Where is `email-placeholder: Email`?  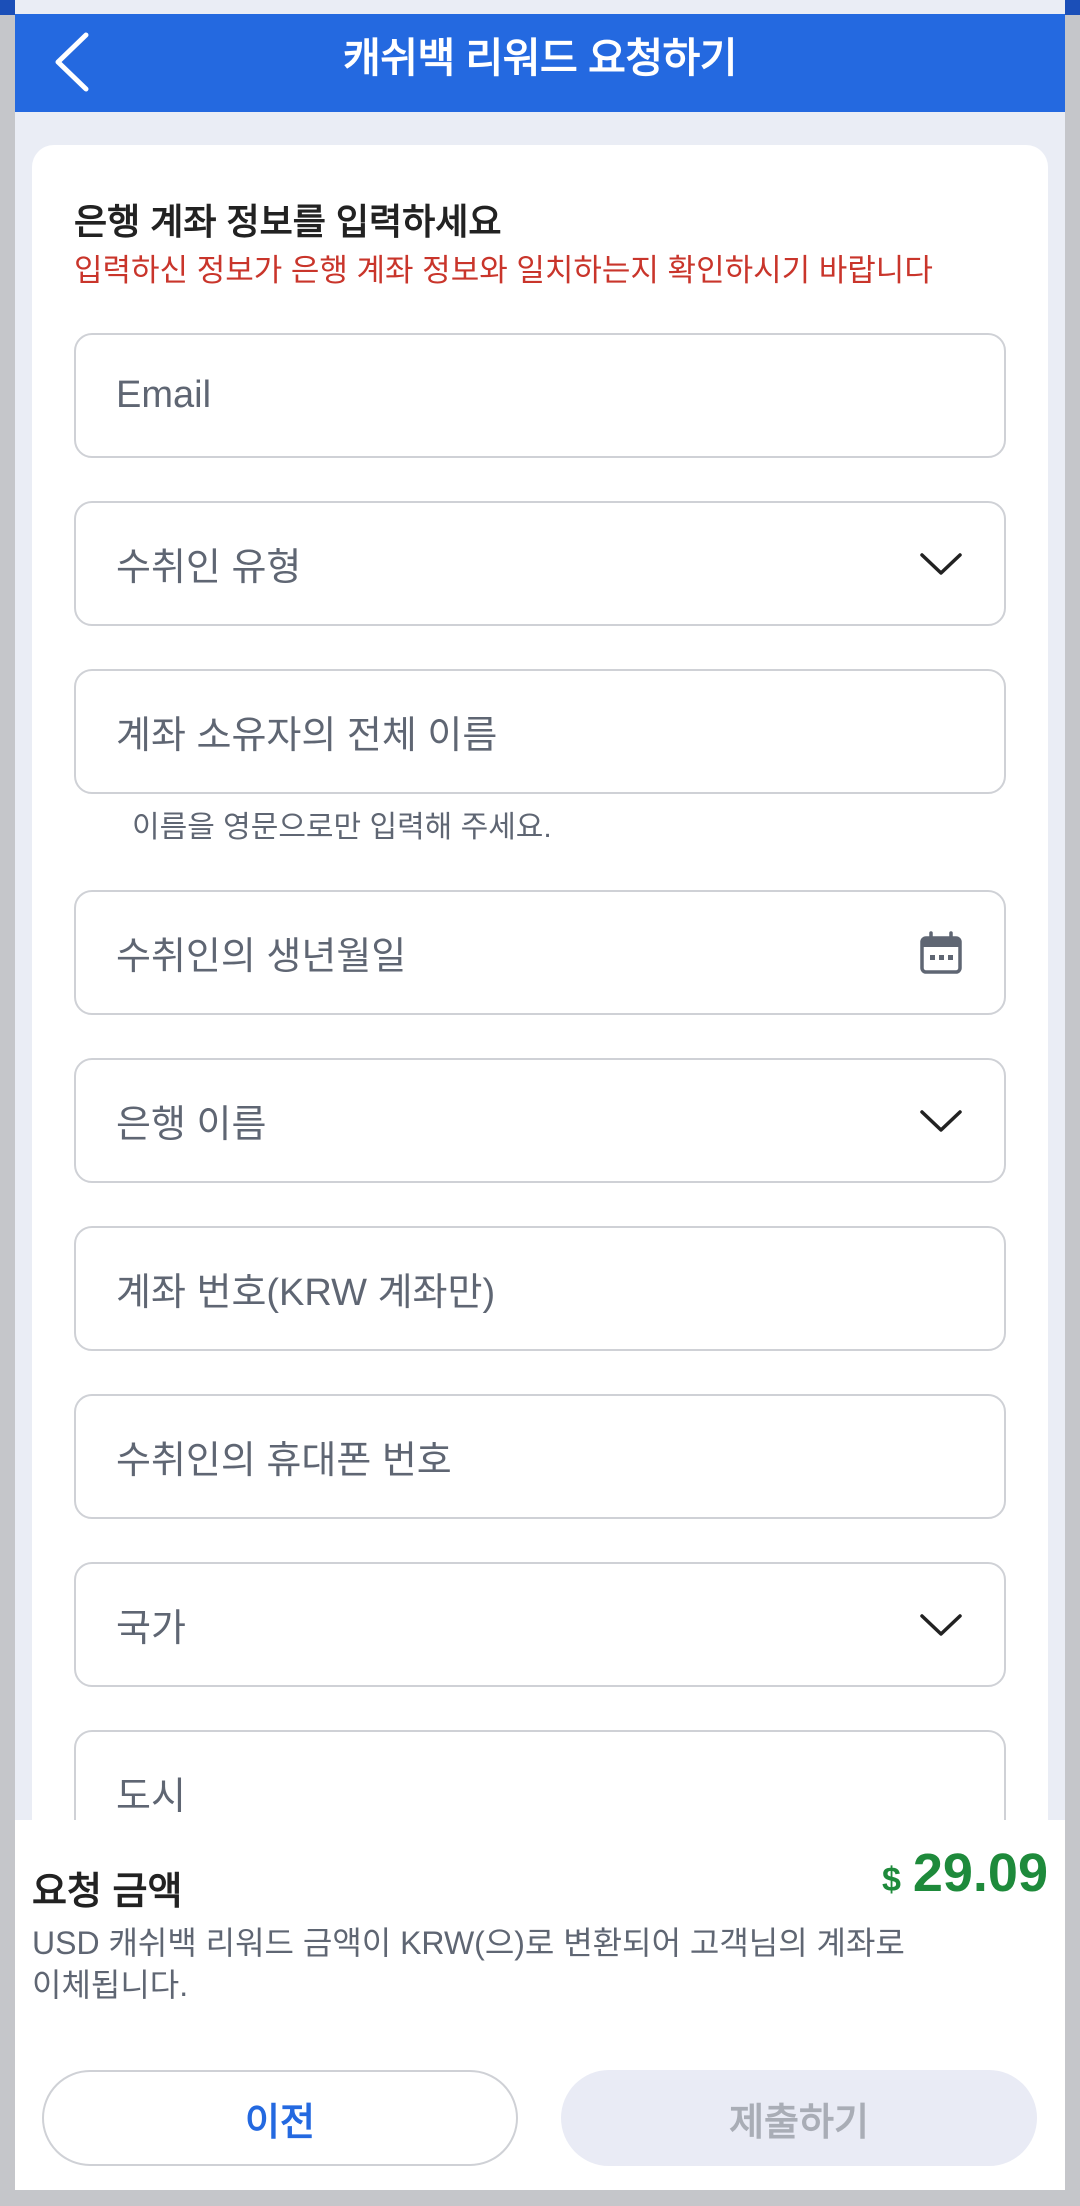
email-placeholder: Email is located at coordinates (164, 395).